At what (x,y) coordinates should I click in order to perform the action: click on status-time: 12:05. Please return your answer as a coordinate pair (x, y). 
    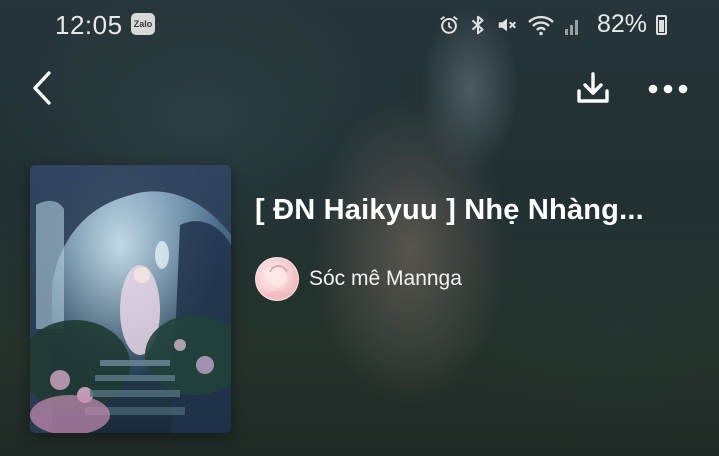
    Looking at the image, I should click on (89, 25).